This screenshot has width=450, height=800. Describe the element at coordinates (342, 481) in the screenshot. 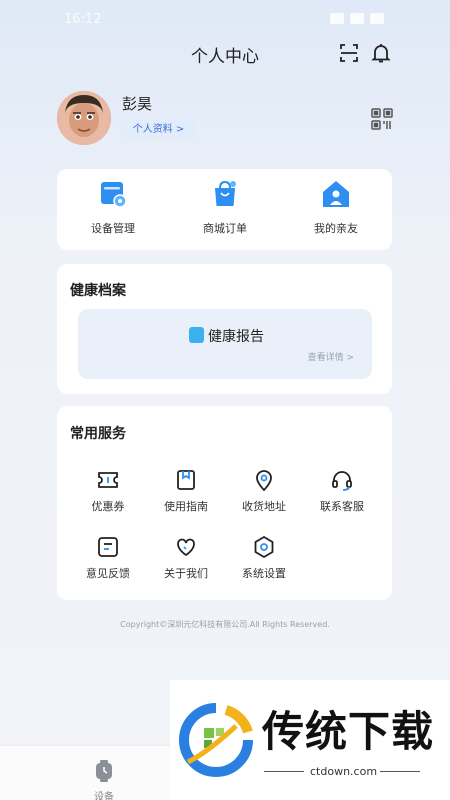

I see `headset-icon` at that location.